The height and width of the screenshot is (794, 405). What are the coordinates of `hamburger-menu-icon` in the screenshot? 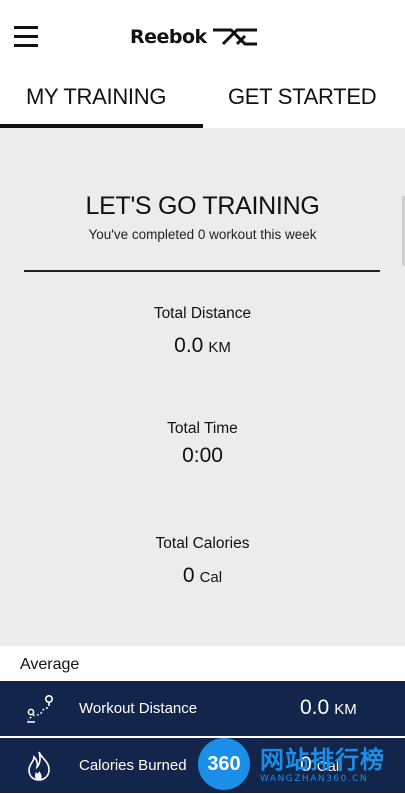 It's located at (26, 36).